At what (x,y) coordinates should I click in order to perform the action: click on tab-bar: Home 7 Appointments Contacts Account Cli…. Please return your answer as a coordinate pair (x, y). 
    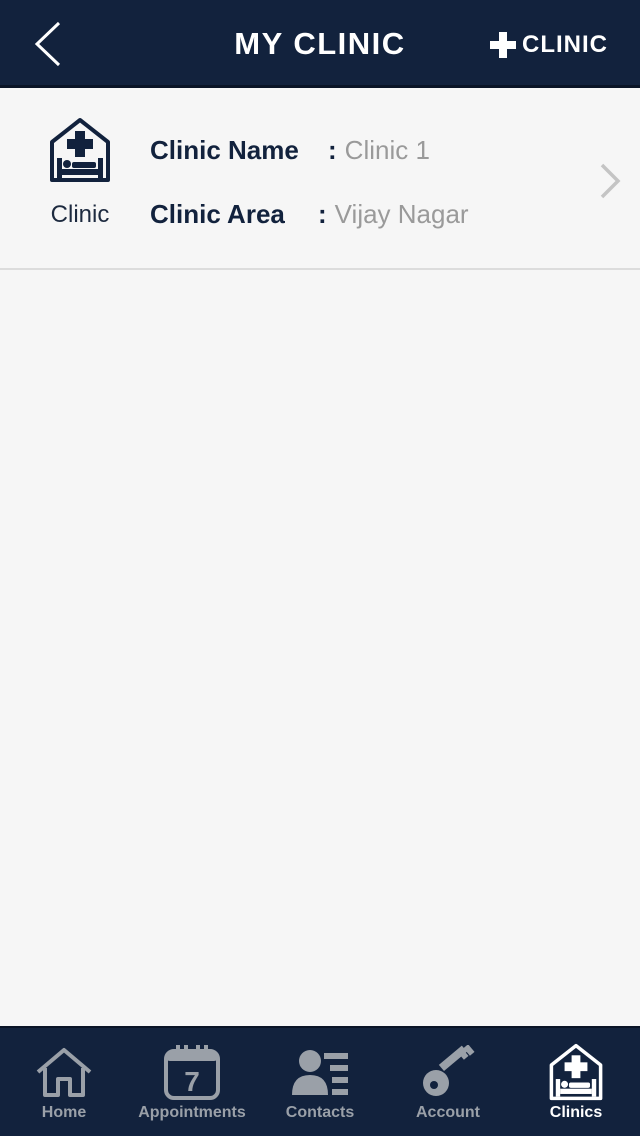
    Looking at the image, I should click on (320, 1081).